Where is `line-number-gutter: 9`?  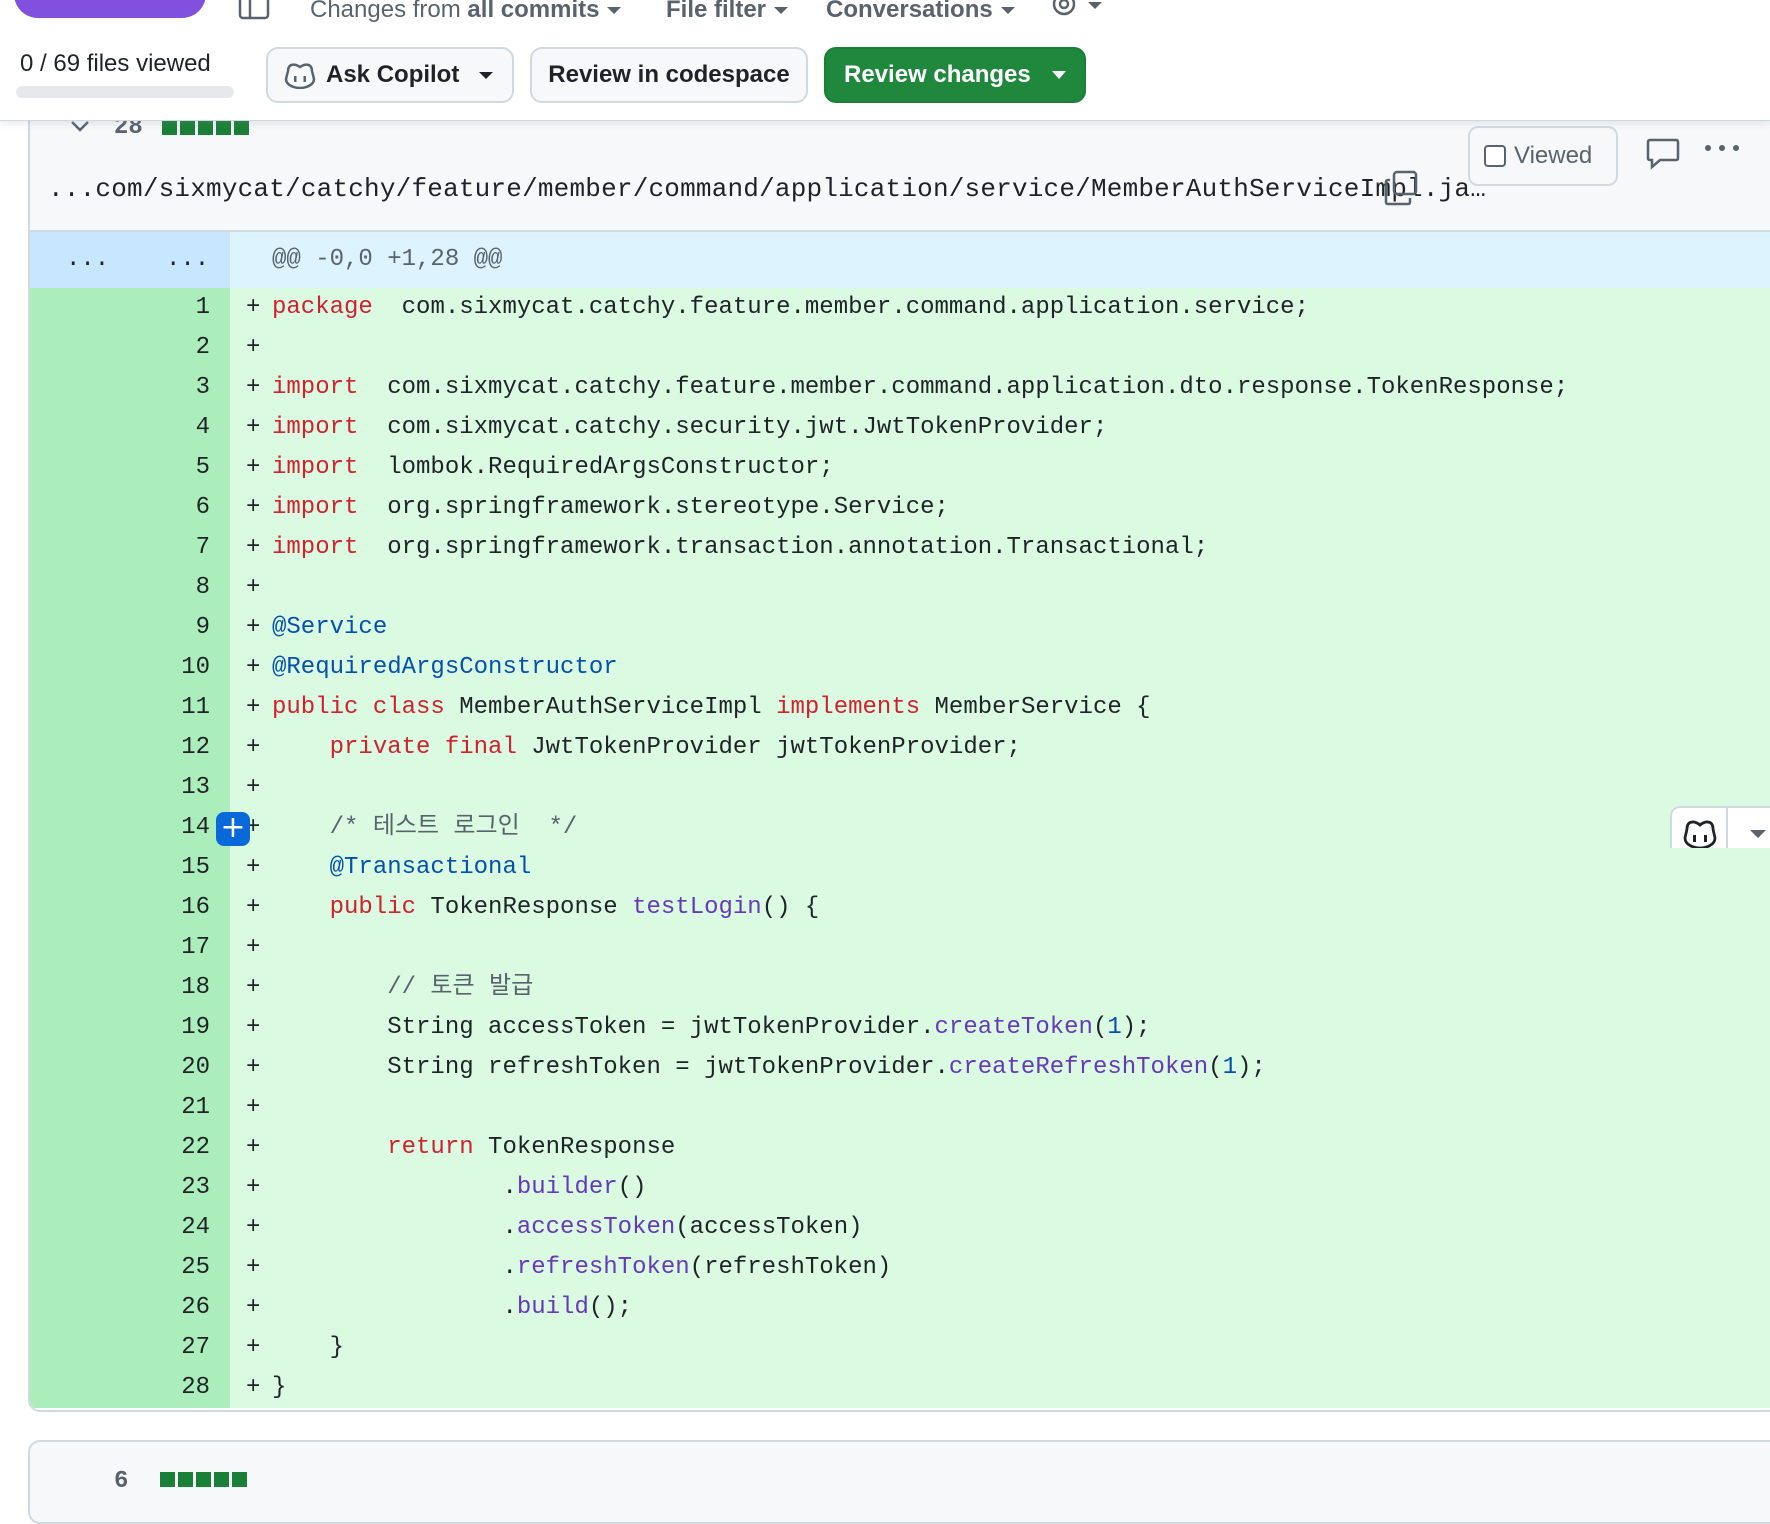 line-number-gutter: 9 is located at coordinates (130, 628).